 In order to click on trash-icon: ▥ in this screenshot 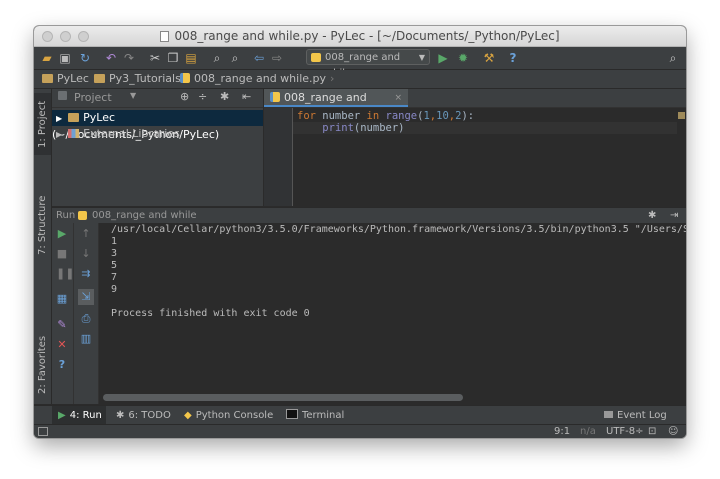, I will do `click(86, 339)`.